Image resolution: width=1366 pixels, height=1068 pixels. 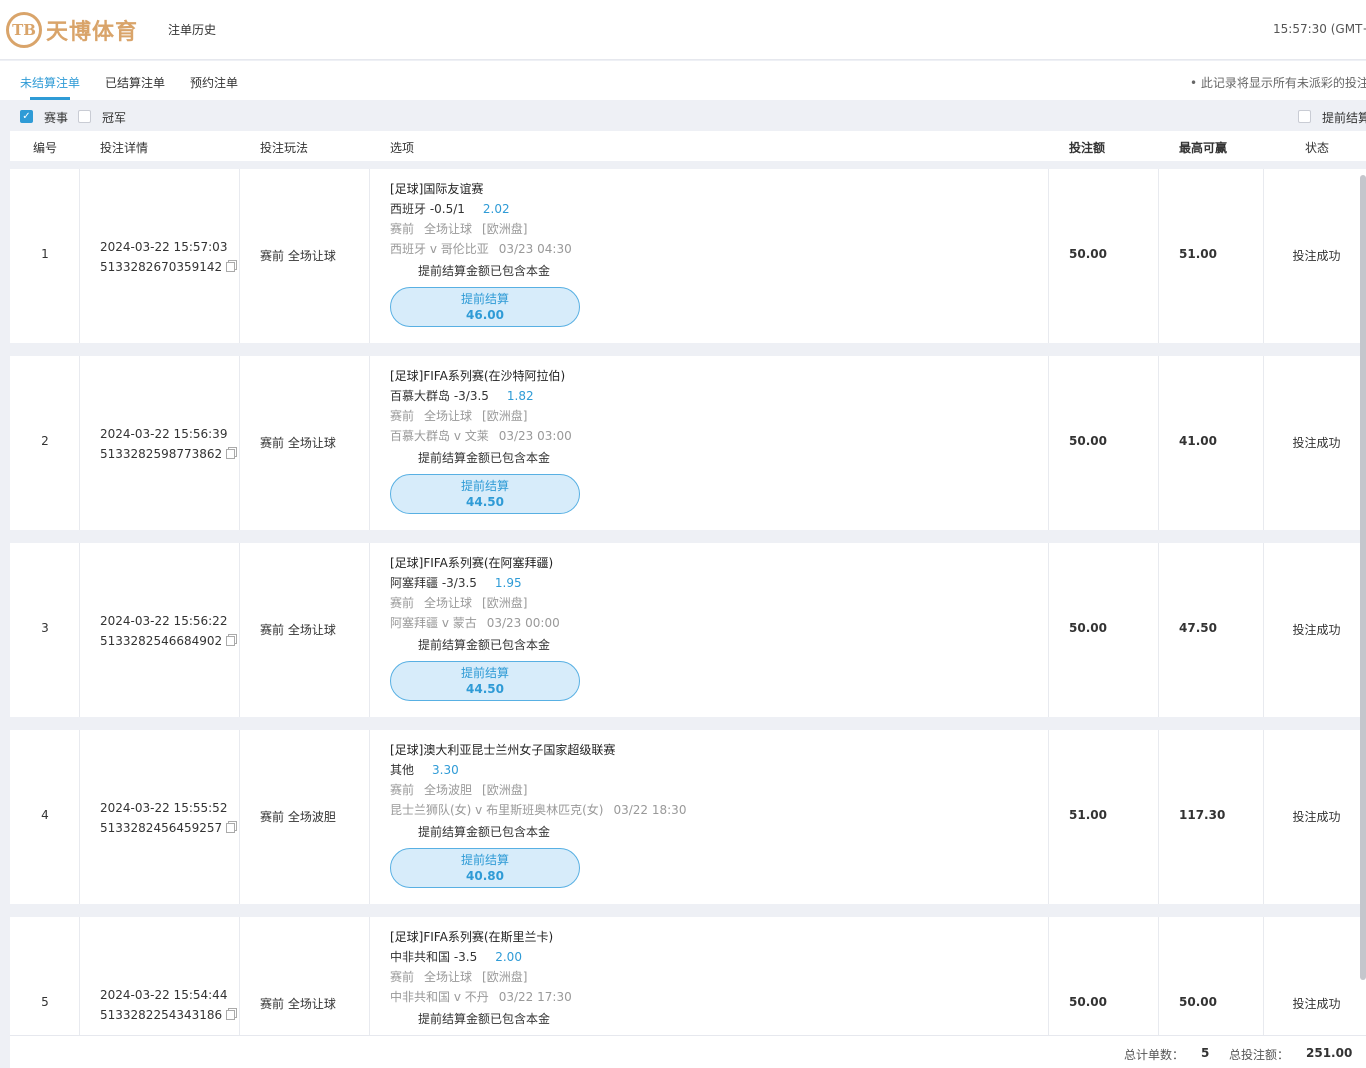 What do you see at coordinates (688, 146) in the screenshot?
I see `table-header: 编号 投注详情 投注玩法 选项 投注额 最高可赢 状态` at bounding box center [688, 146].